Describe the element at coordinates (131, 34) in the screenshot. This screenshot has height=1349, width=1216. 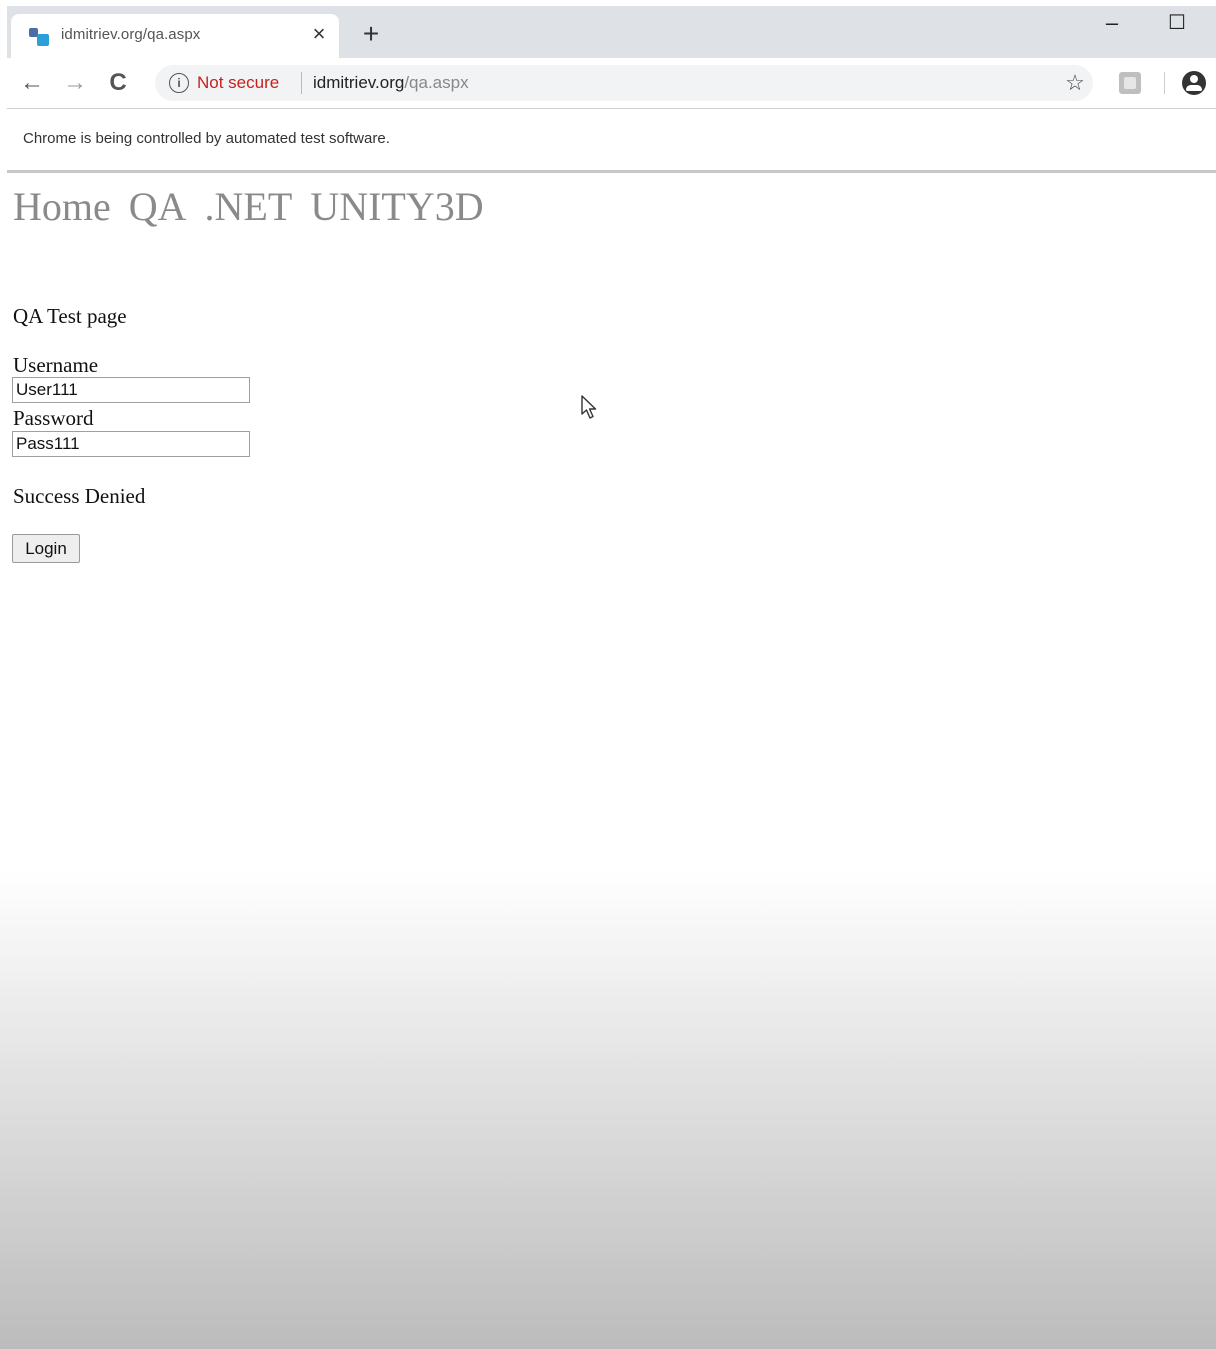
I see `tab-title: idmitriev.org/qa.aspx` at that location.